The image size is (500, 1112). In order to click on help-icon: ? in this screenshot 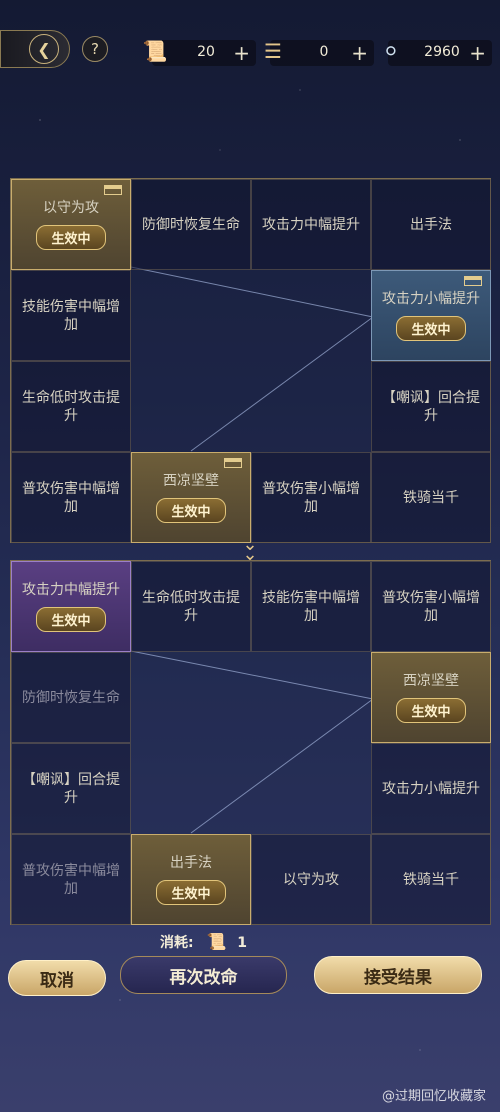, I will do `click(95, 49)`.